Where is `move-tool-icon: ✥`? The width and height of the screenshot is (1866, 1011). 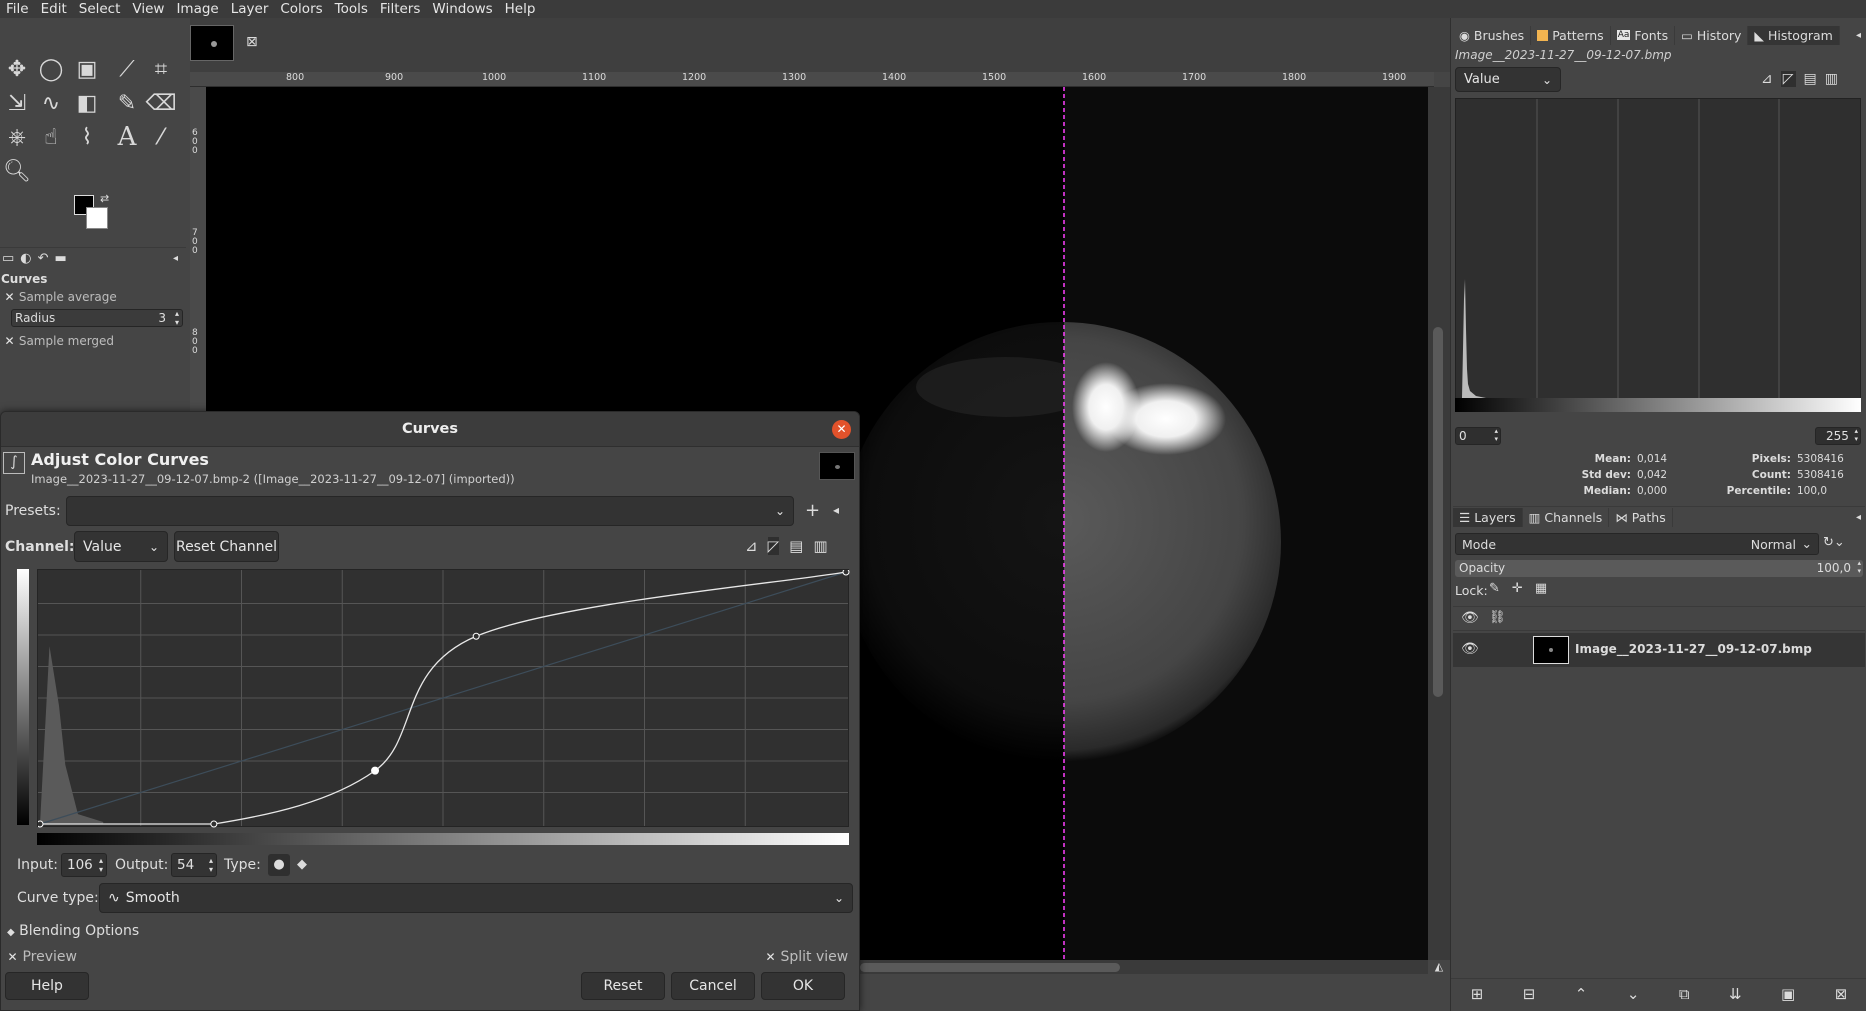
move-tool-icon: ✥ is located at coordinates (17, 69).